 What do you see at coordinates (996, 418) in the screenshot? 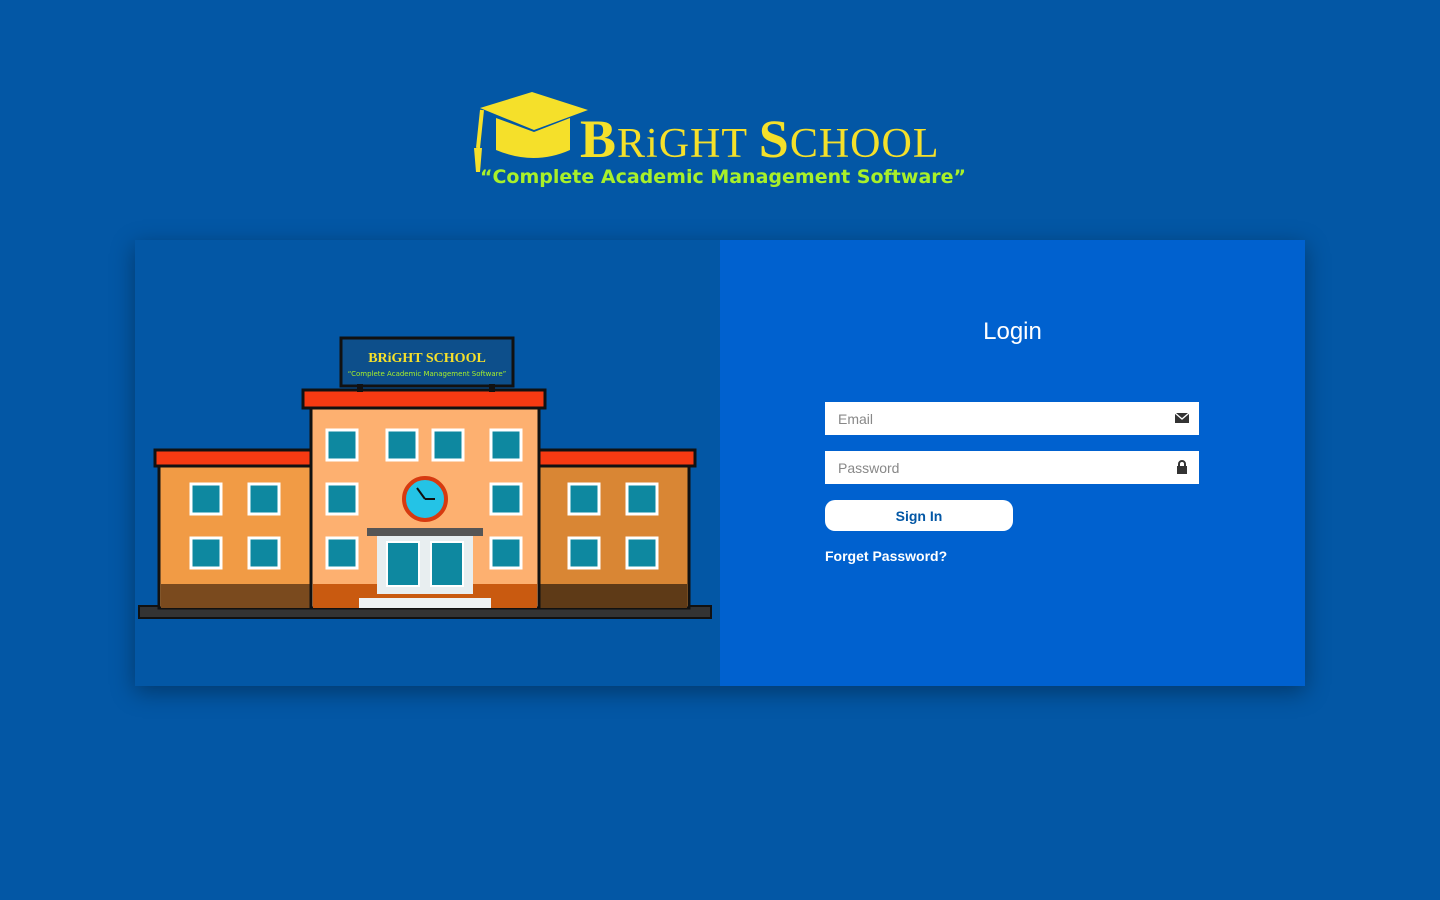
I see `email-input` at bounding box center [996, 418].